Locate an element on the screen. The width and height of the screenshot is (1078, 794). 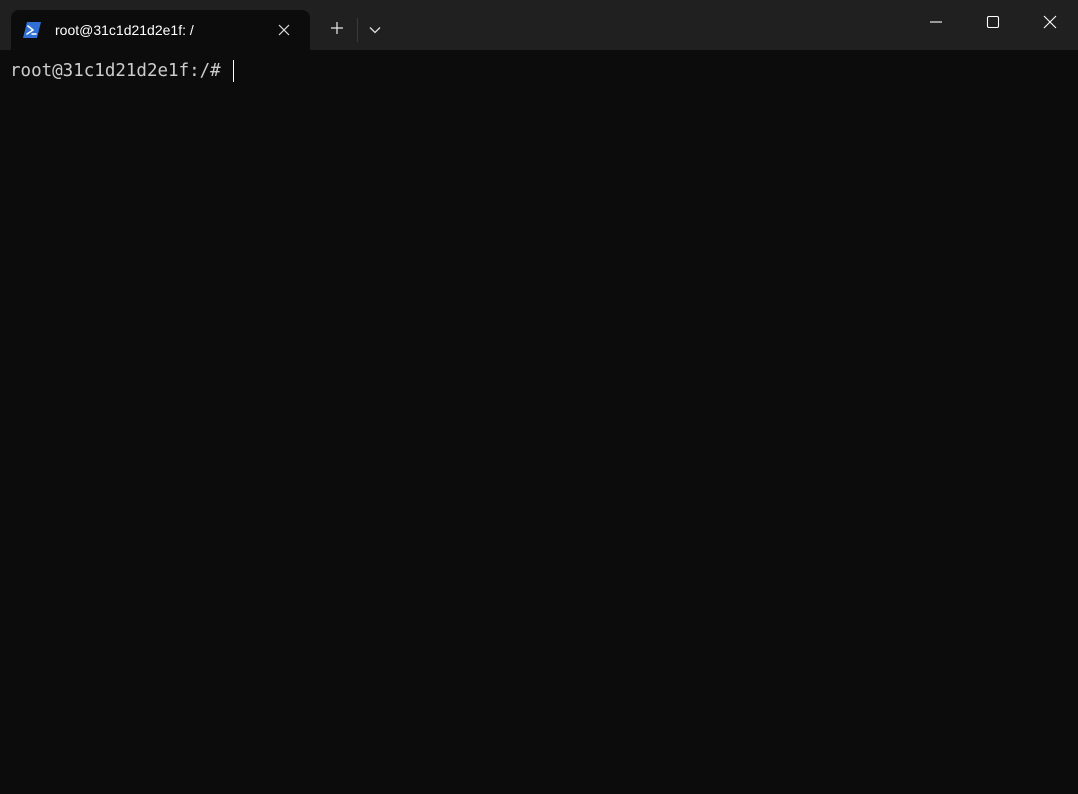
close-window-button is located at coordinates (1049, 24).